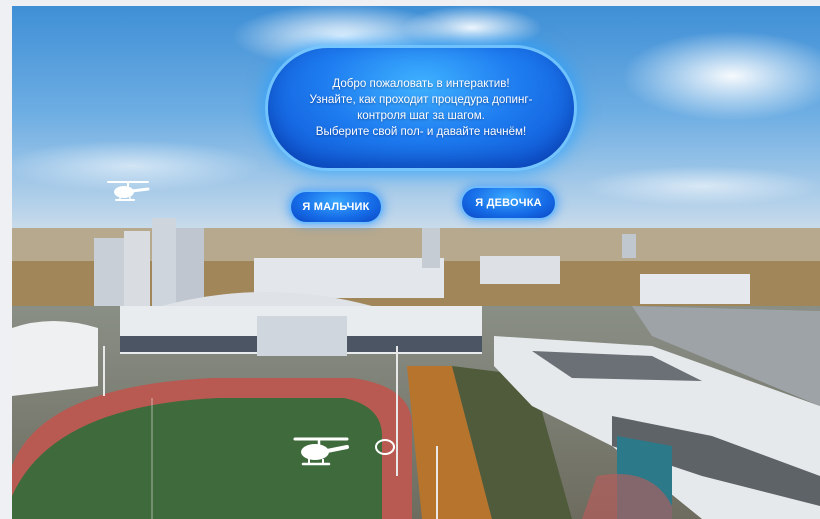 The width and height of the screenshot is (820, 519). I want to click on welcome-line: Узнайте, как проходит процедура допинг-, so click(421, 99).